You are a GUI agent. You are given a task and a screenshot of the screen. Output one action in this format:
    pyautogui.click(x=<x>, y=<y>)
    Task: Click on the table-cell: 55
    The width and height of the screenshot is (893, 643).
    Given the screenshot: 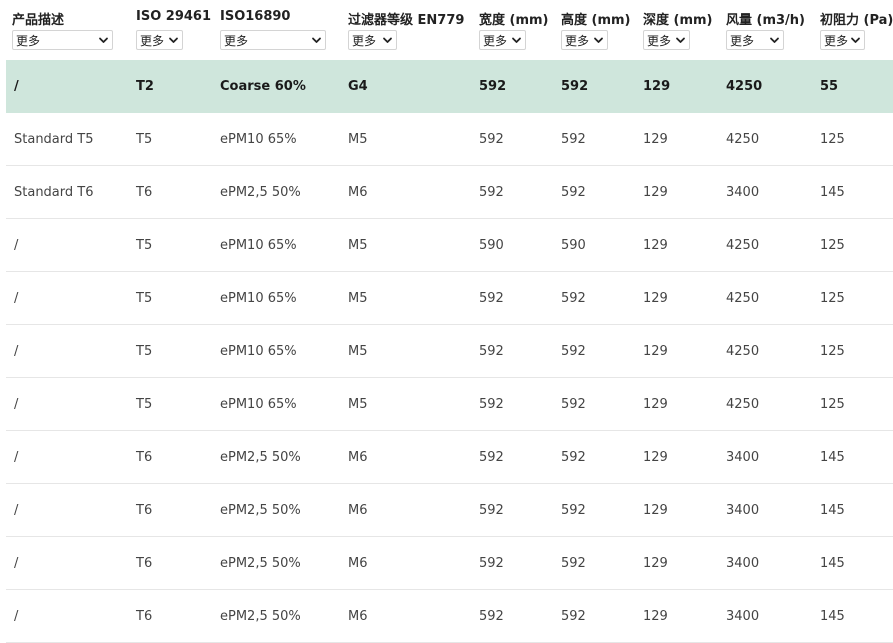 What is the action you would take?
    pyautogui.click(x=829, y=86)
    